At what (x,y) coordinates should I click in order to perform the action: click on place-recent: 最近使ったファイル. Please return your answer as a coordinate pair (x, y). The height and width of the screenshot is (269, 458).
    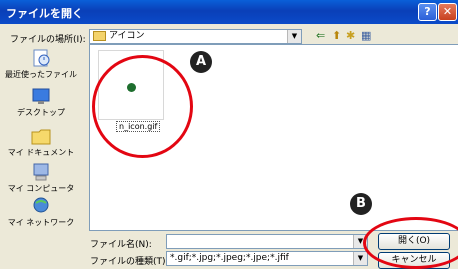
    Looking at the image, I should click on (41, 64).